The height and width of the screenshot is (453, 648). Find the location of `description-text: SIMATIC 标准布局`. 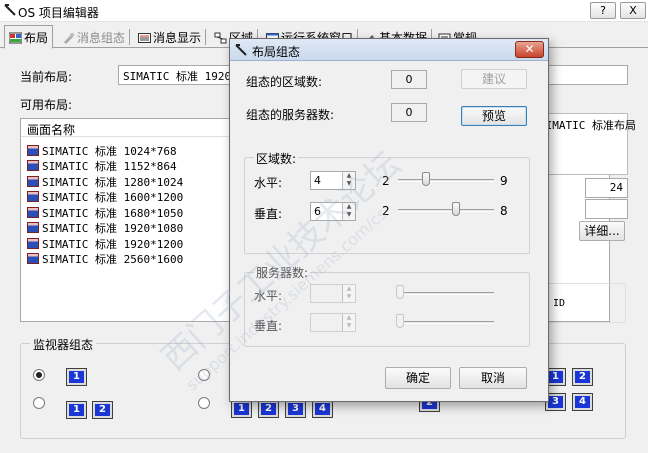

description-text: SIMATIC 标准布局 is located at coordinates (587, 125).